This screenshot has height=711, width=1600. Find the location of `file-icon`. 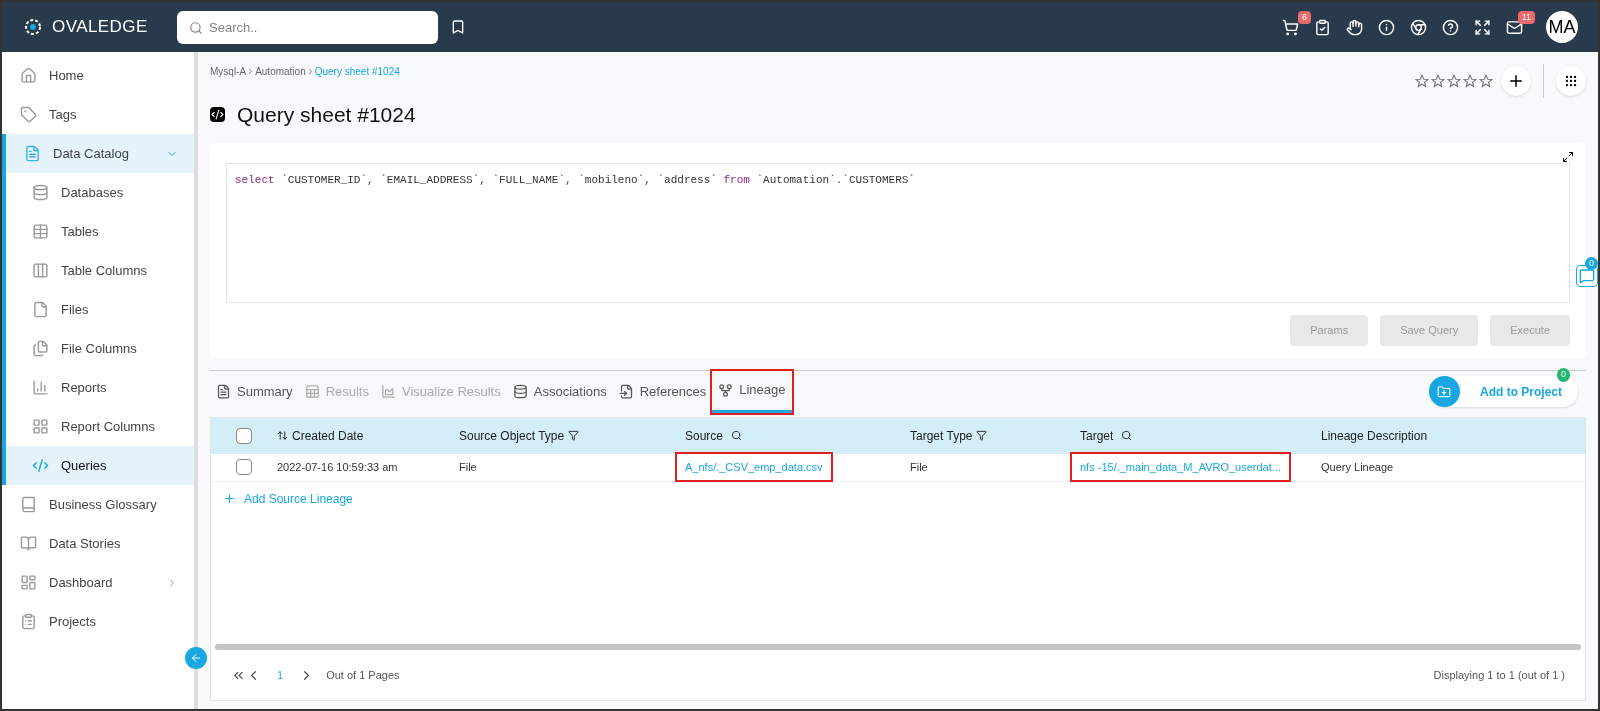

file-icon is located at coordinates (40, 309).